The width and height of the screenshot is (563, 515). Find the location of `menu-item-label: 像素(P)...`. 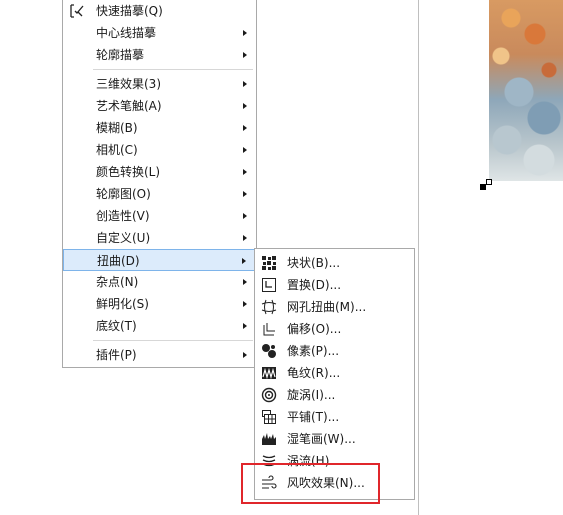

menu-item-label: 像素(P)... is located at coordinates (313, 351).